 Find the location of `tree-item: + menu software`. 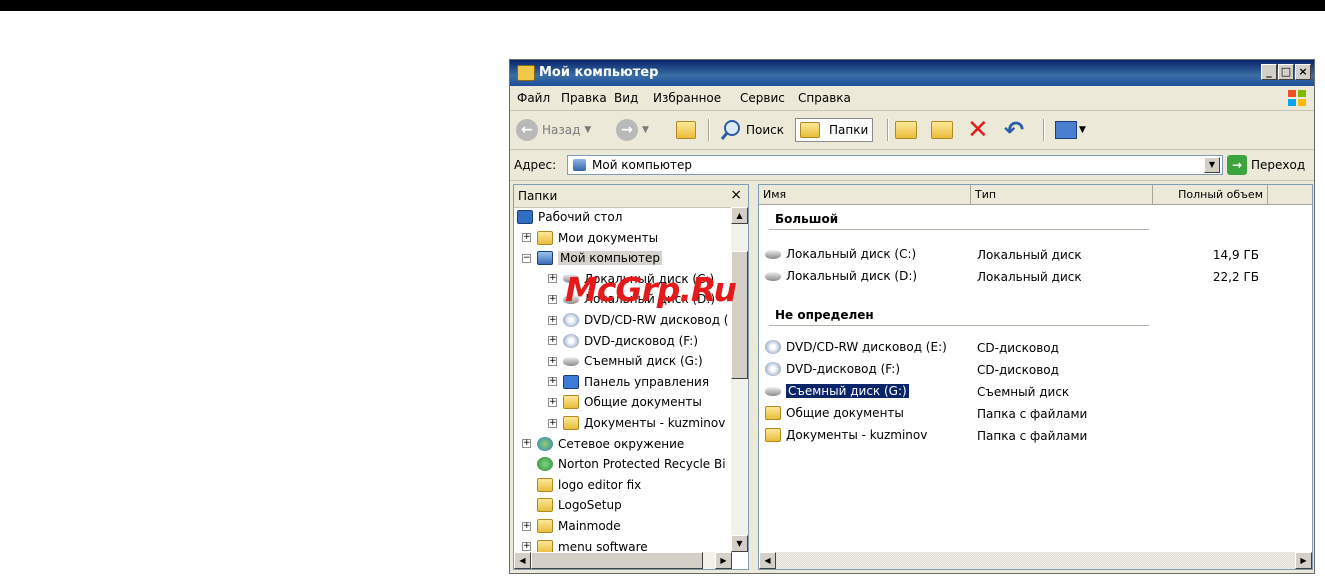

tree-item: + menu software is located at coordinates (585, 544).